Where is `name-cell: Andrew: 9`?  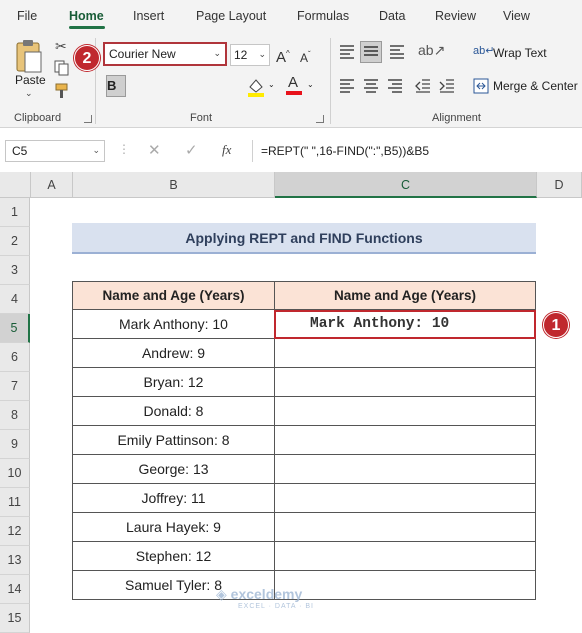 name-cell: Andrew: 9 is located at coordinates (173, 353).